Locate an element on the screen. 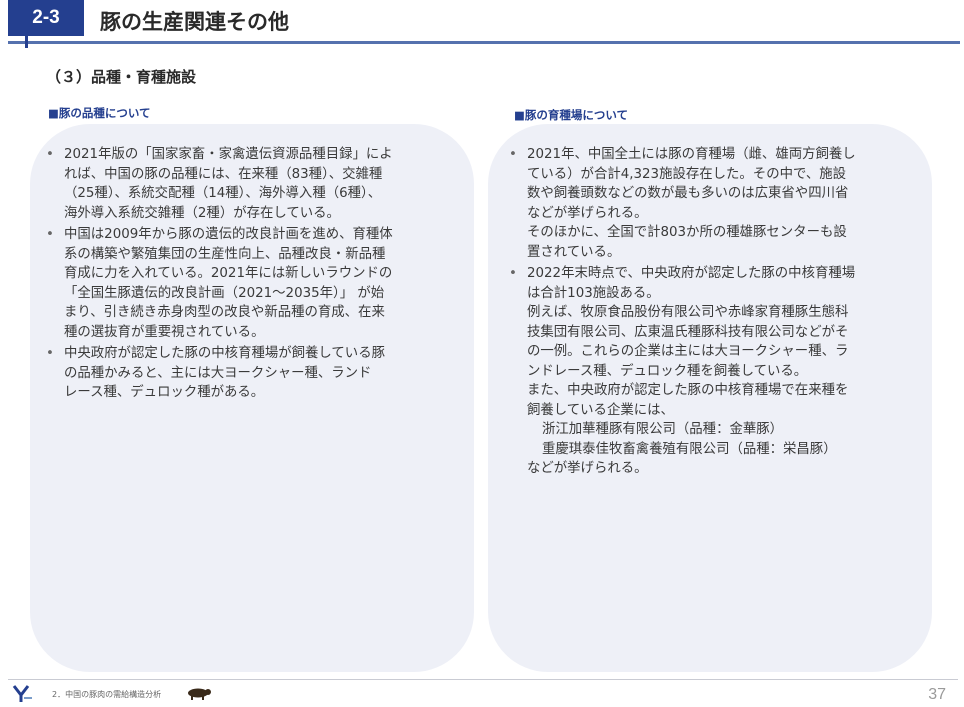 This screenshot has height=707, width=964. alic-logo-icon is located at coordinates (22, 693).